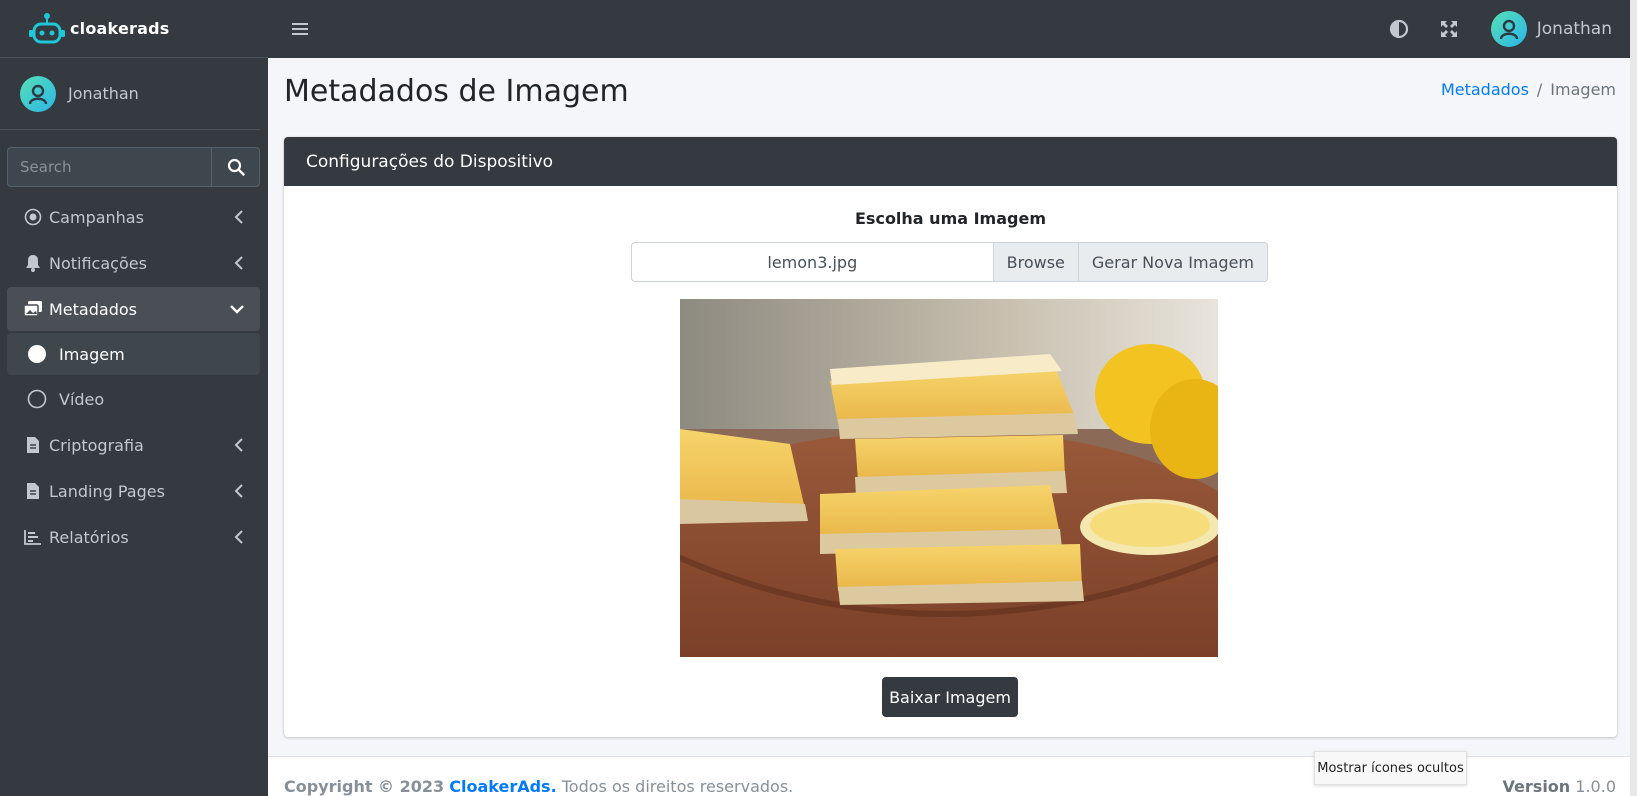 This screenshot has height=796, width=1637. What do you see at coordinates (502, 786) in the screenshot?
I see `footer-brand-link: CloakerAds.` at bounding box center [502, 786].